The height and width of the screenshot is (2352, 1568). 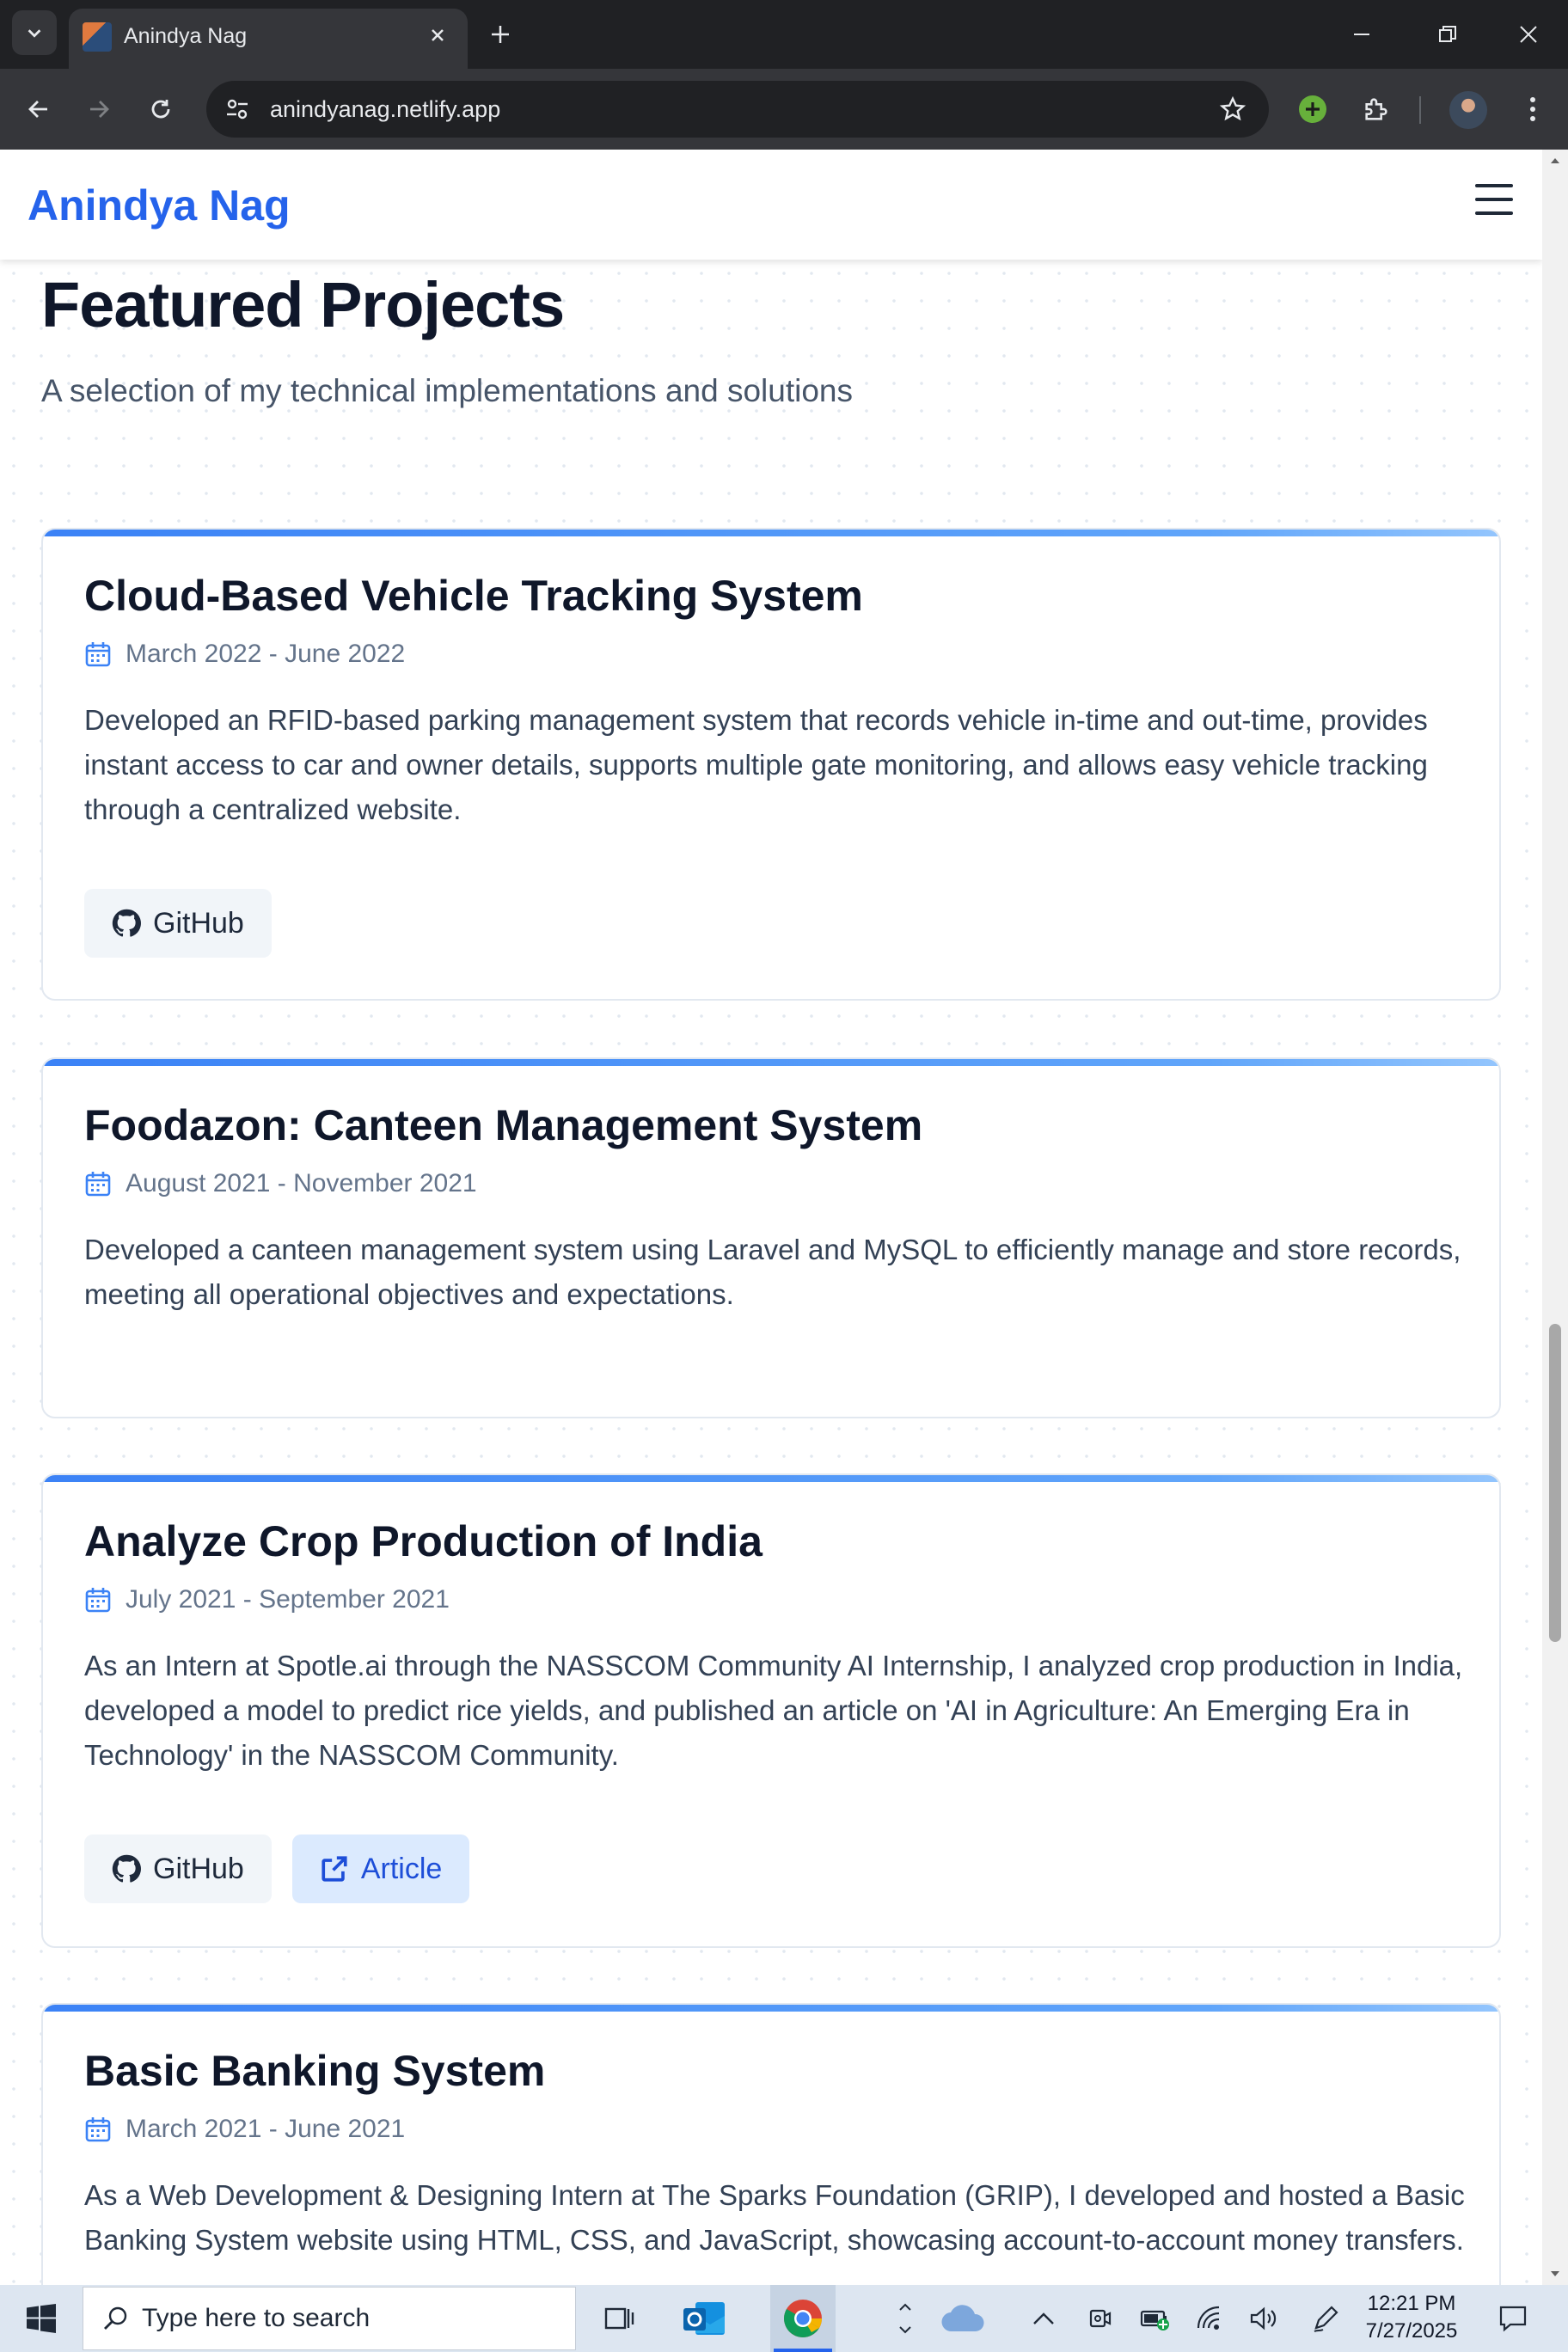 I want to click on pen-workspace-button, so click(x=1325, y=2318).